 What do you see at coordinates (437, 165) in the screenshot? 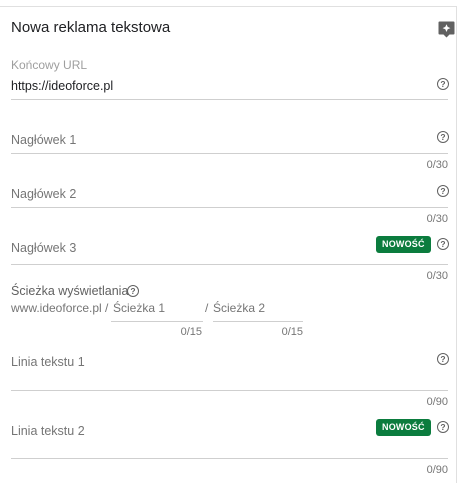
I see `headline1-counter: 0/30` at bounding box center [437, 165].